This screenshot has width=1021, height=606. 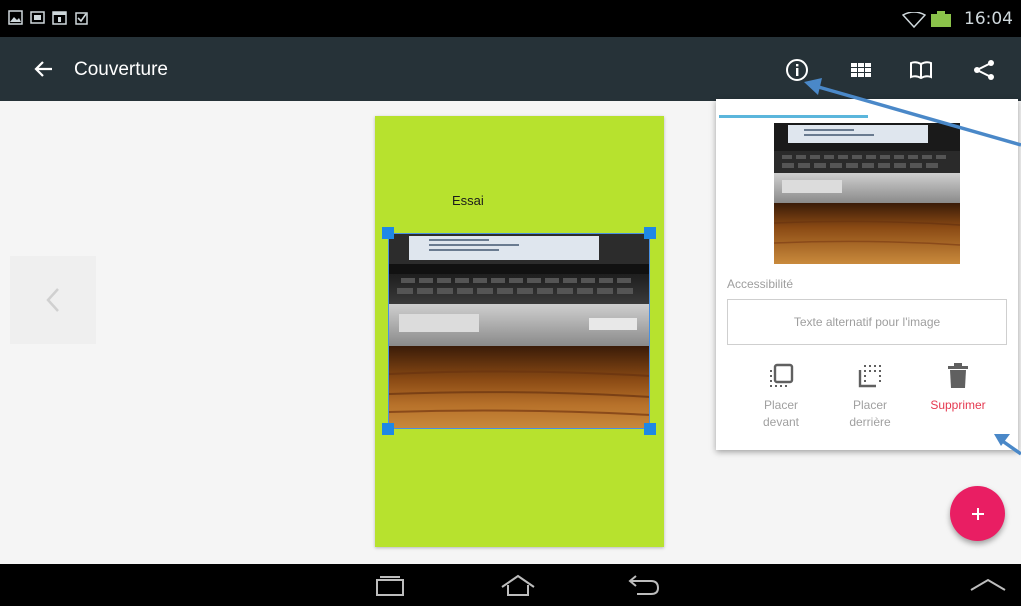 I want to click on share-icon, so click(x=984, y=70).